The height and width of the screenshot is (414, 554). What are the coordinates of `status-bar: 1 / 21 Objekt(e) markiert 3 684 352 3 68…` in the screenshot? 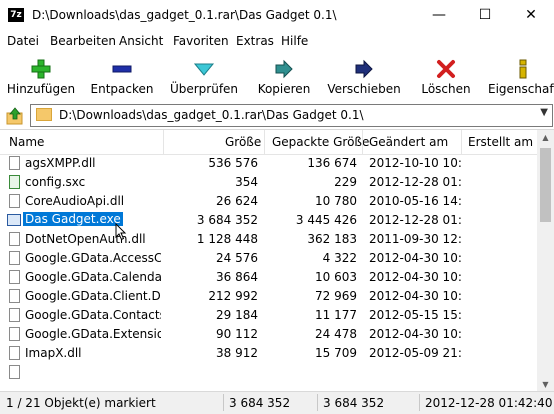 It's located at (277, 402).